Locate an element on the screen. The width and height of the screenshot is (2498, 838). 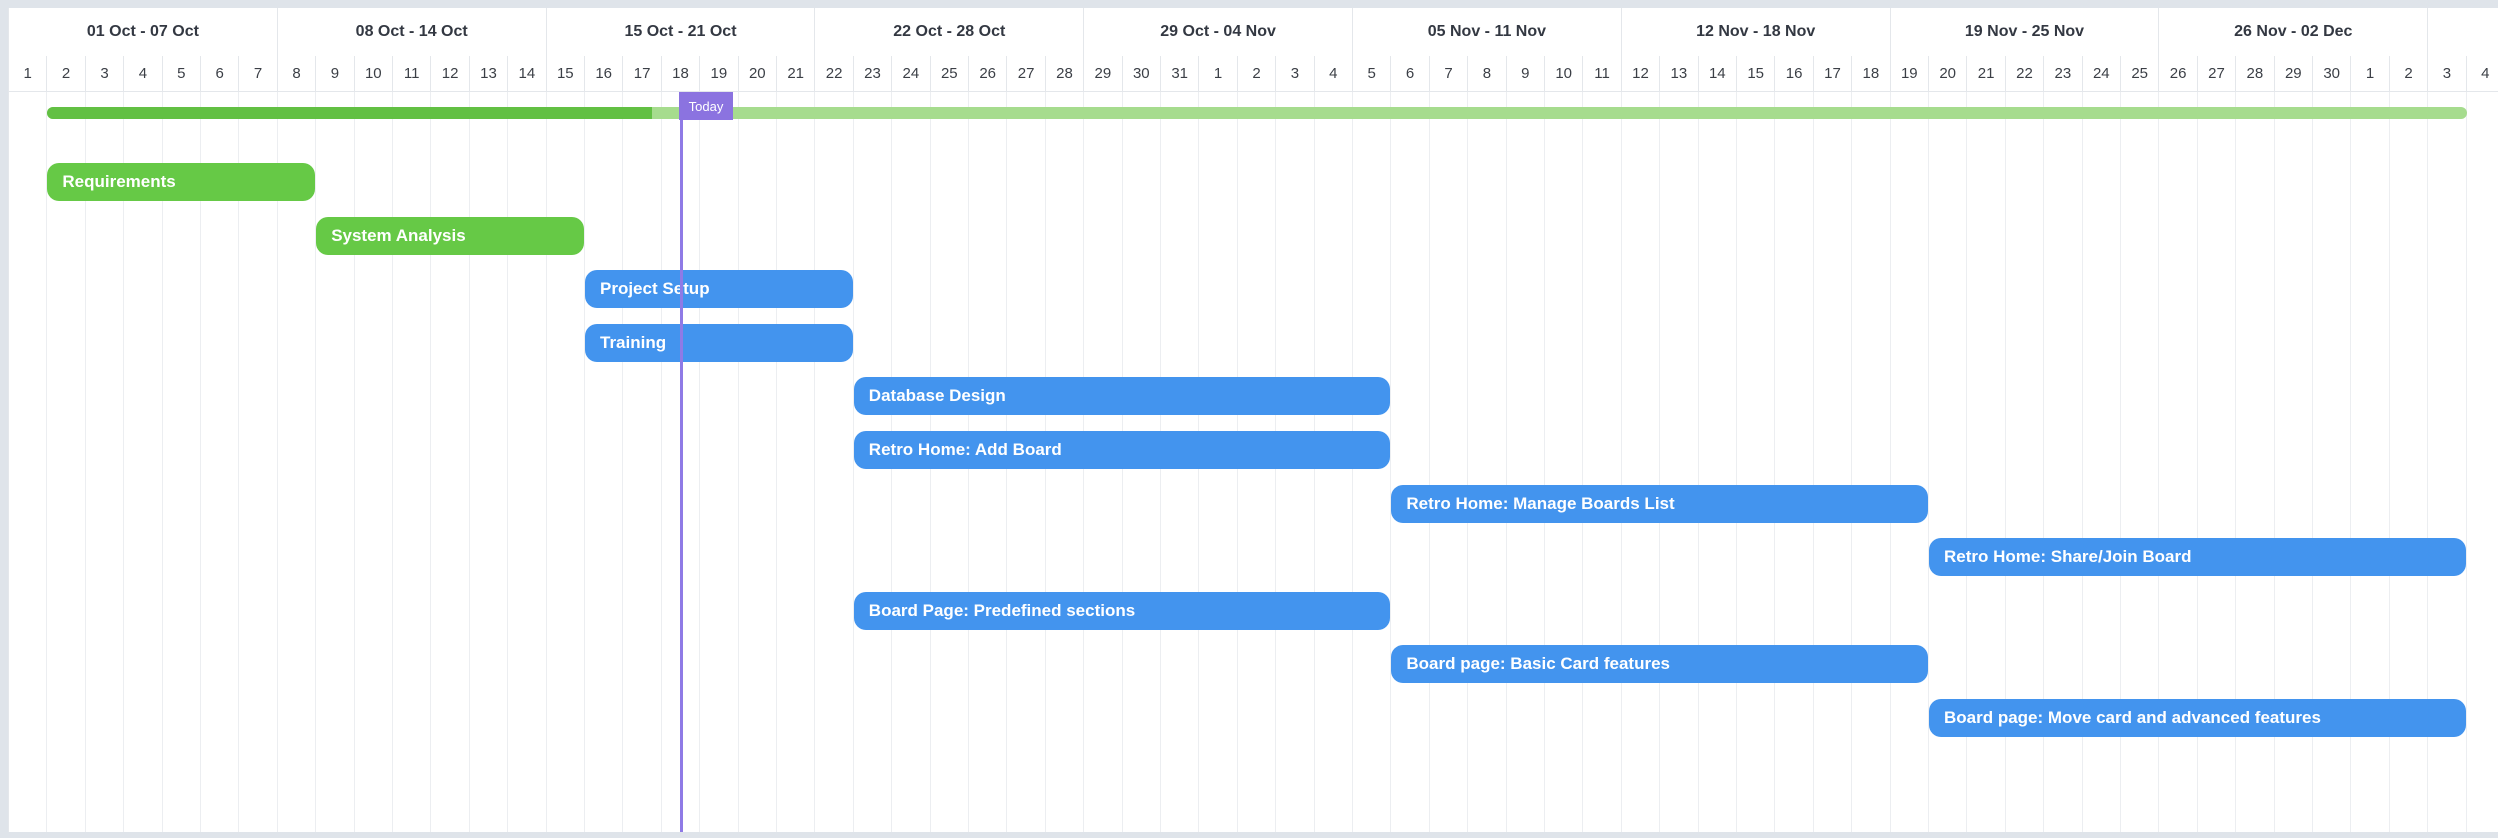
week-header-cell: 22 Oct - 28 Oct is located at coordinates (950, 32).